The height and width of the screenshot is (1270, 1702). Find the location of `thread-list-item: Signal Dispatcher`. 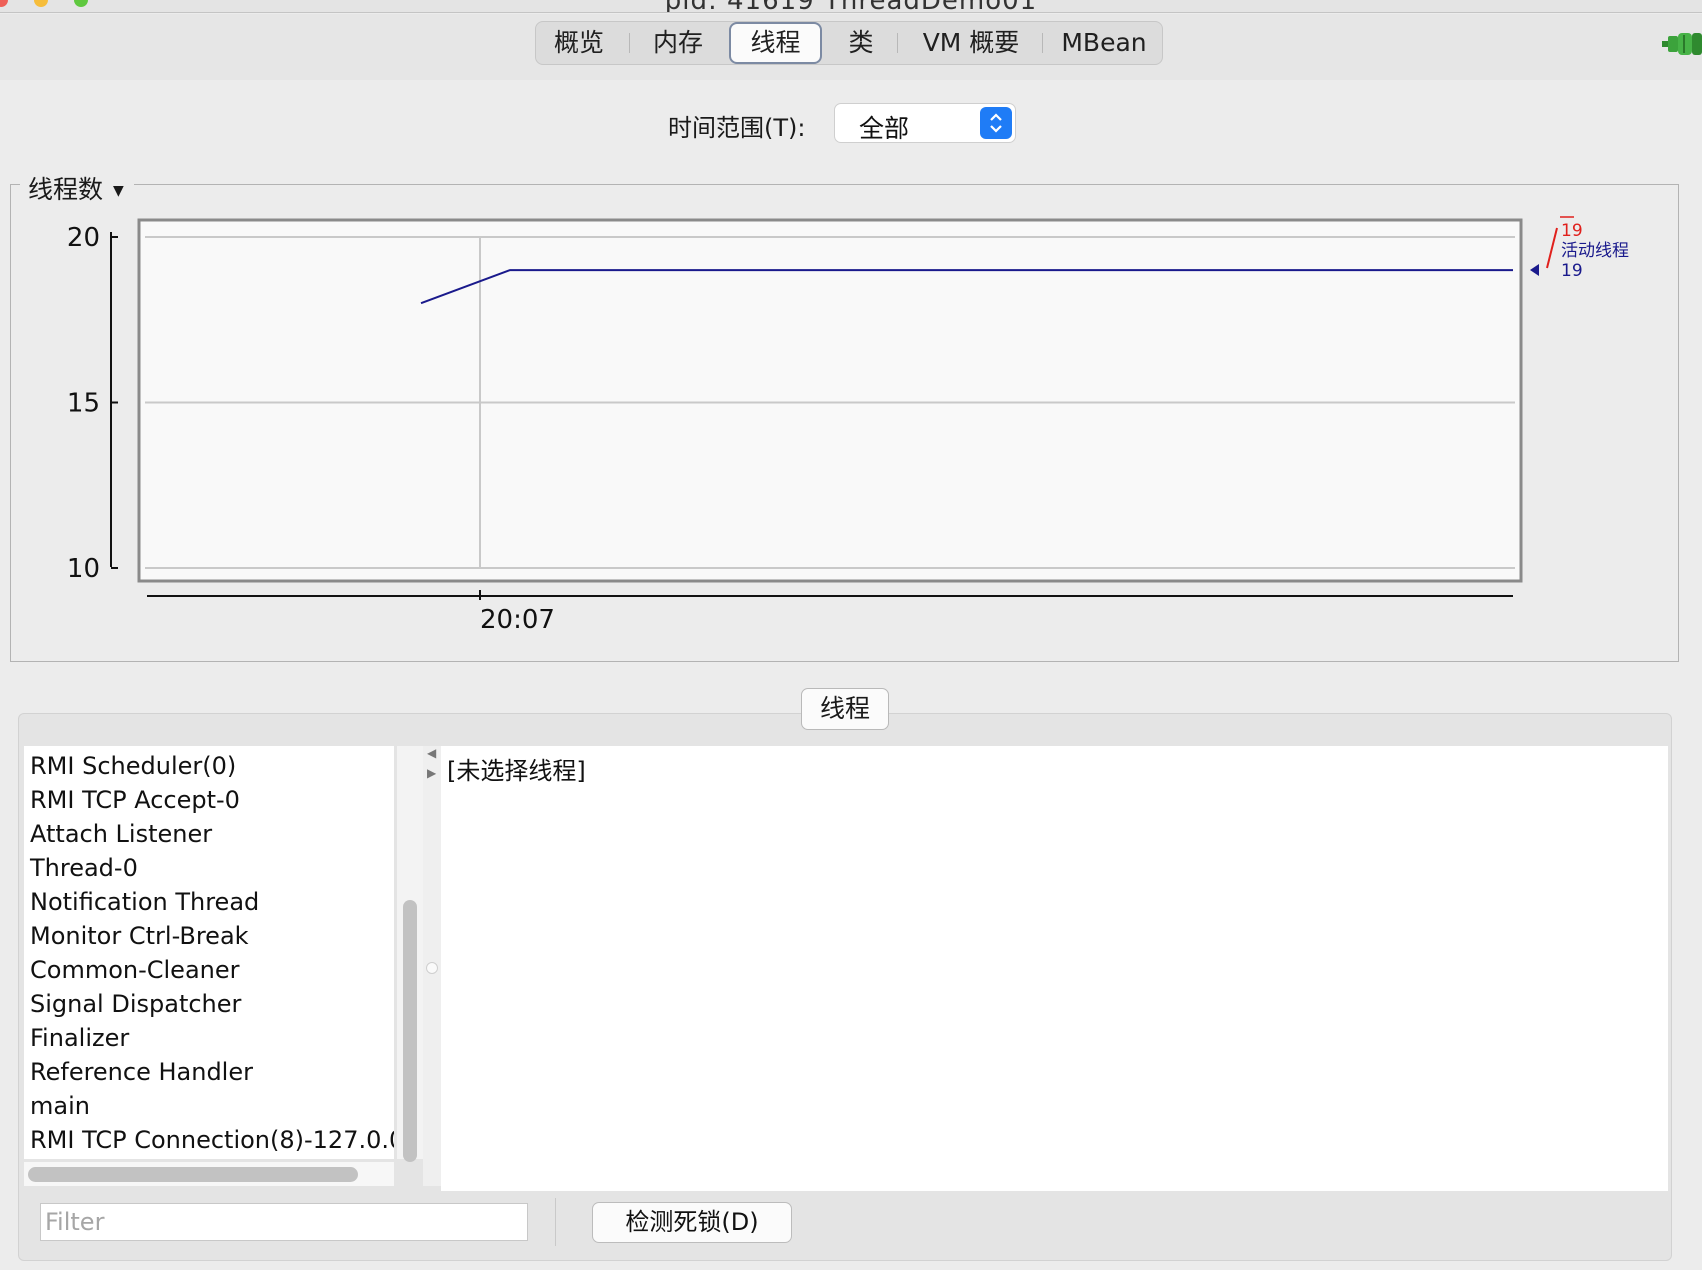

thread-list-item: Signal Dispatcher is located at coordinates (209, 1004).